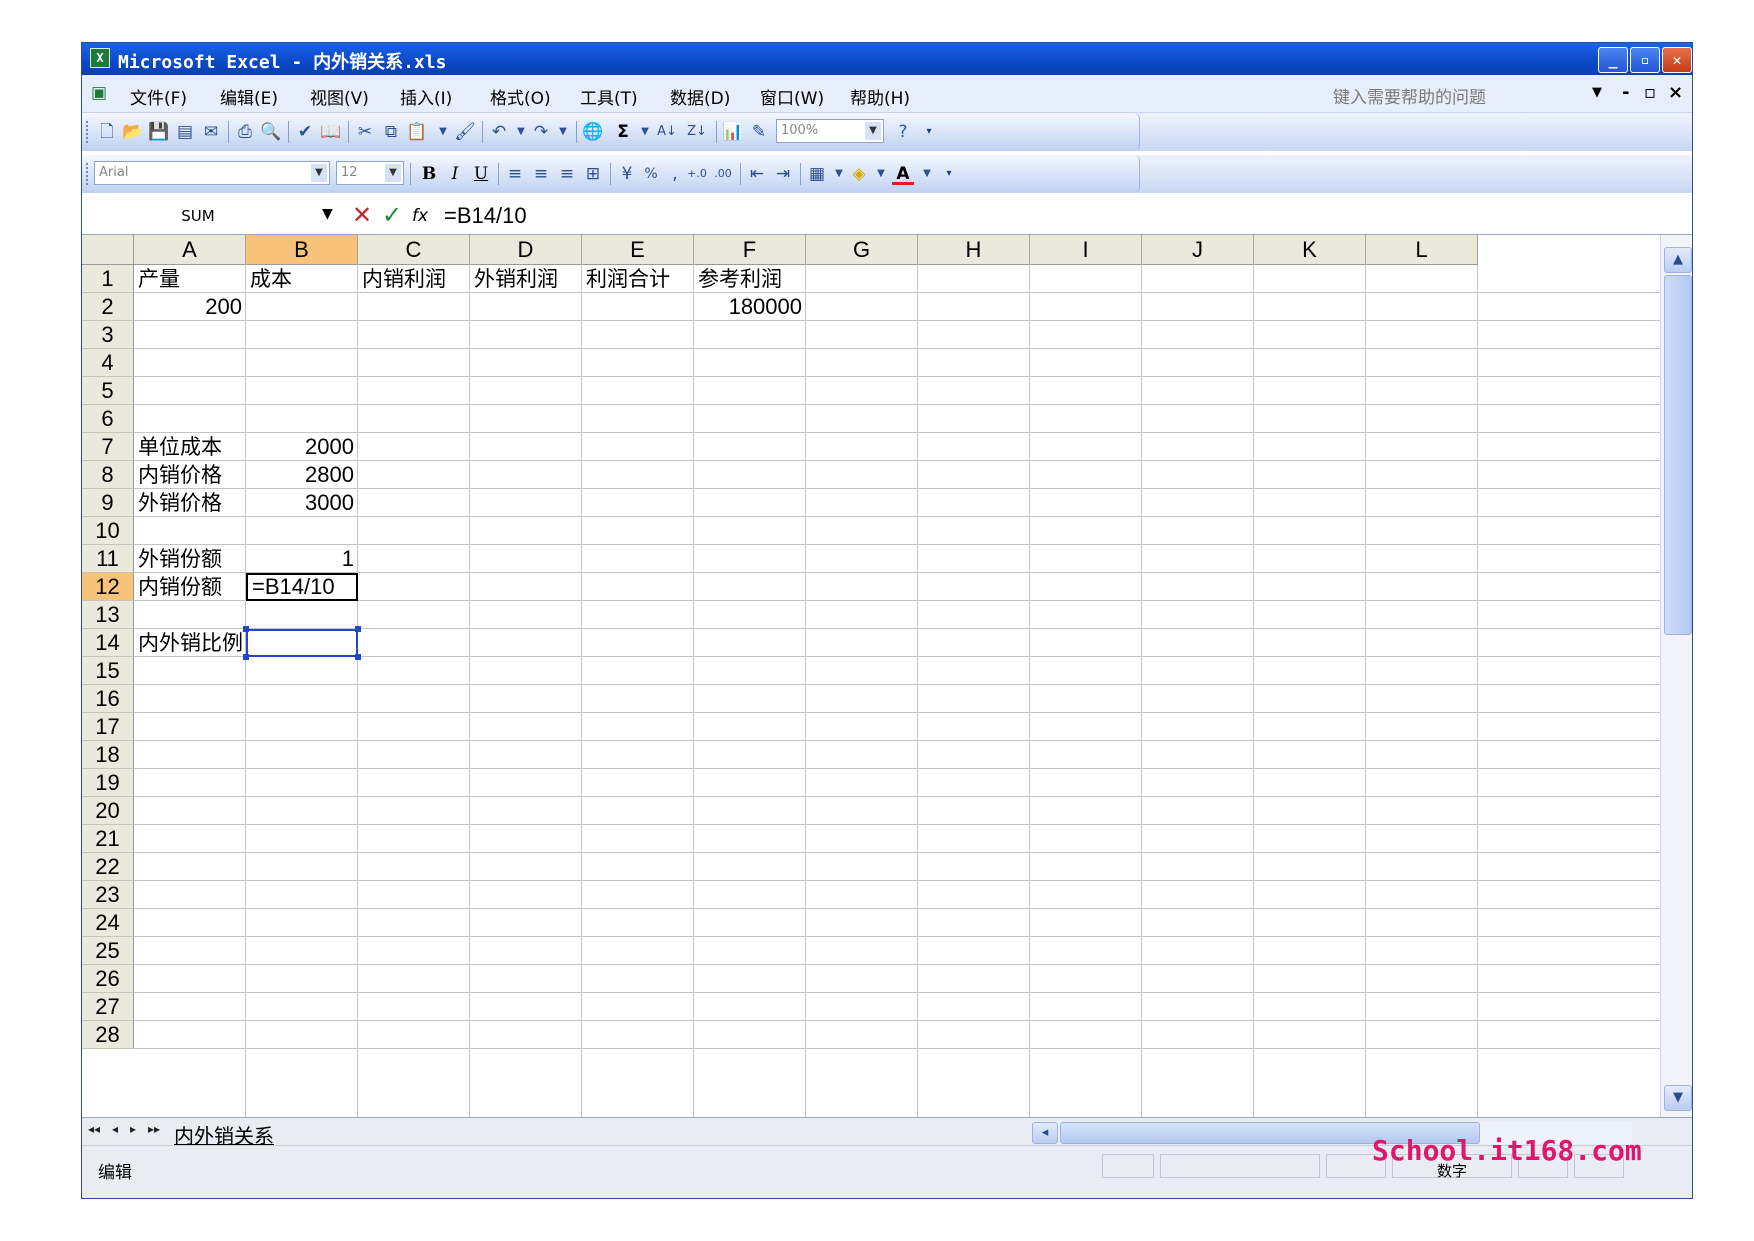 Image resolution: width=1754 pixels, height=1241 pixels. I want to click on name-box: SUM, so click(198, 216).